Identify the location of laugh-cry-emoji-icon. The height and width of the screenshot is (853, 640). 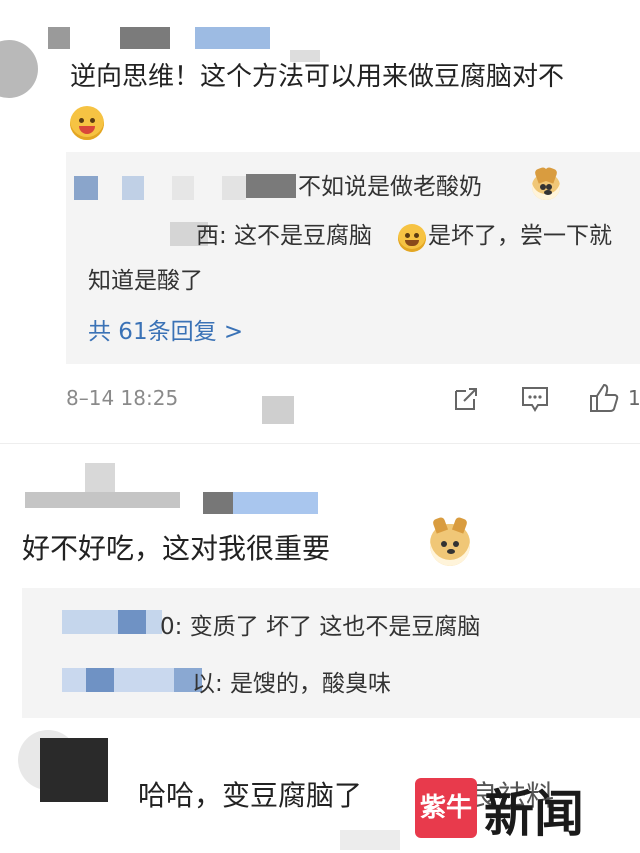
(412, 238).